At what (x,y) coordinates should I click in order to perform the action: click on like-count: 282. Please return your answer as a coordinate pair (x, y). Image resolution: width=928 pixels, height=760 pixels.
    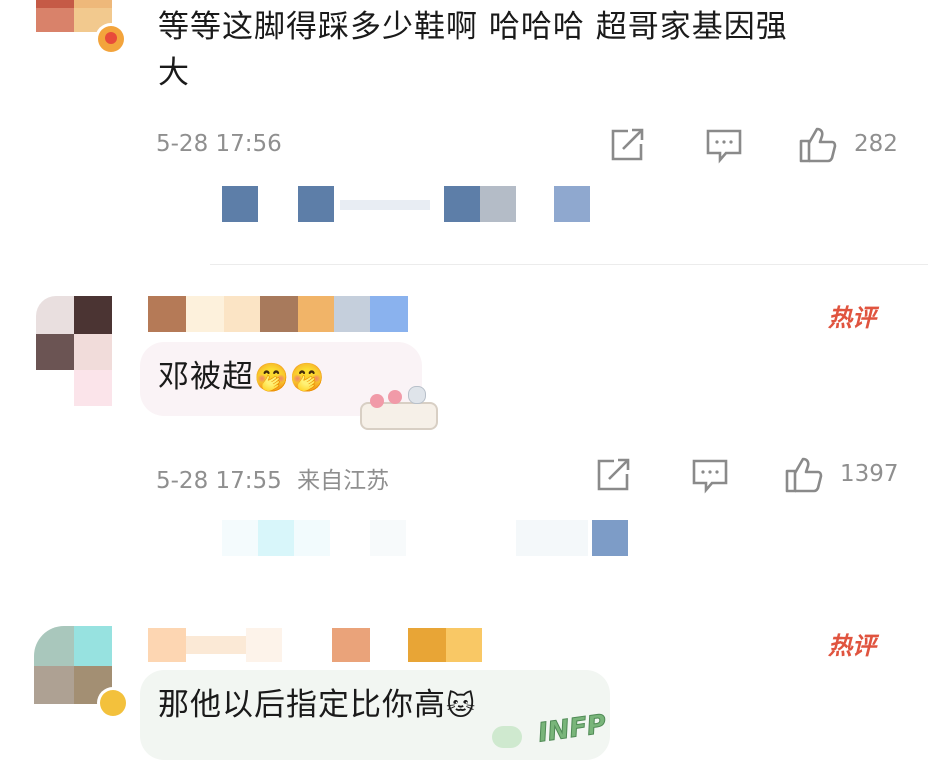
    Looking at the image, I should click on (876, 144).